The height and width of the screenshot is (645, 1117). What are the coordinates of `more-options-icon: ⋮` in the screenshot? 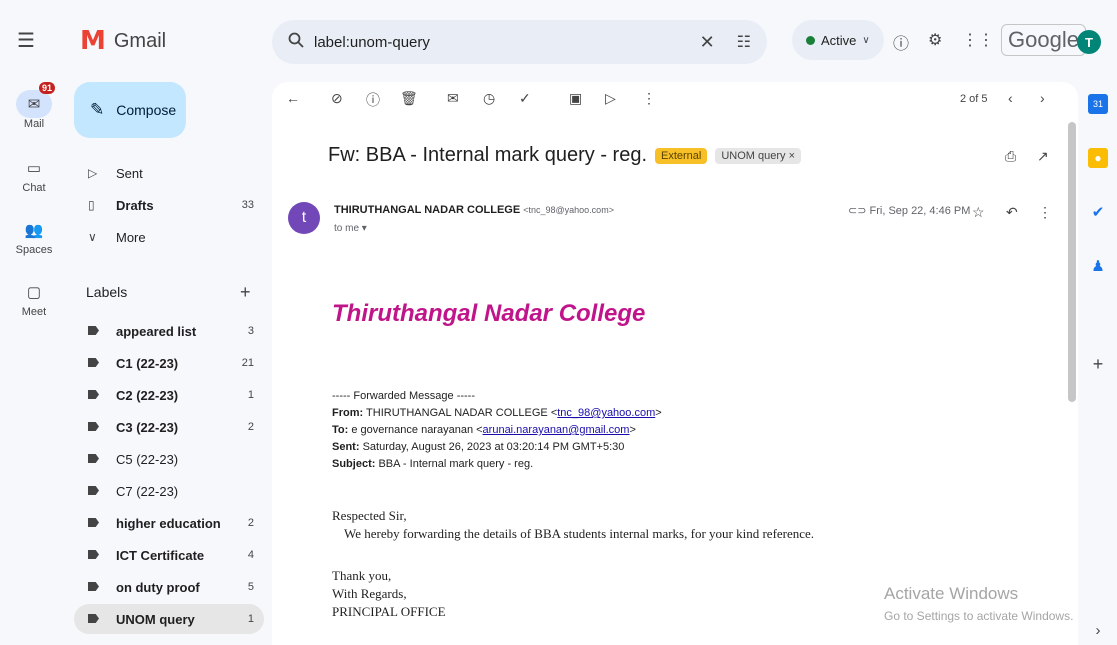 It's located at (649, 98).